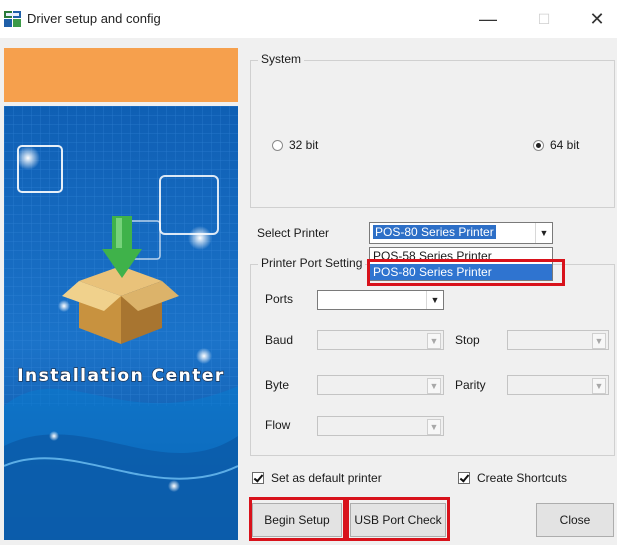 The image size is (617, 545). I want to click on maximize-button: ☐, so click(544, 19).